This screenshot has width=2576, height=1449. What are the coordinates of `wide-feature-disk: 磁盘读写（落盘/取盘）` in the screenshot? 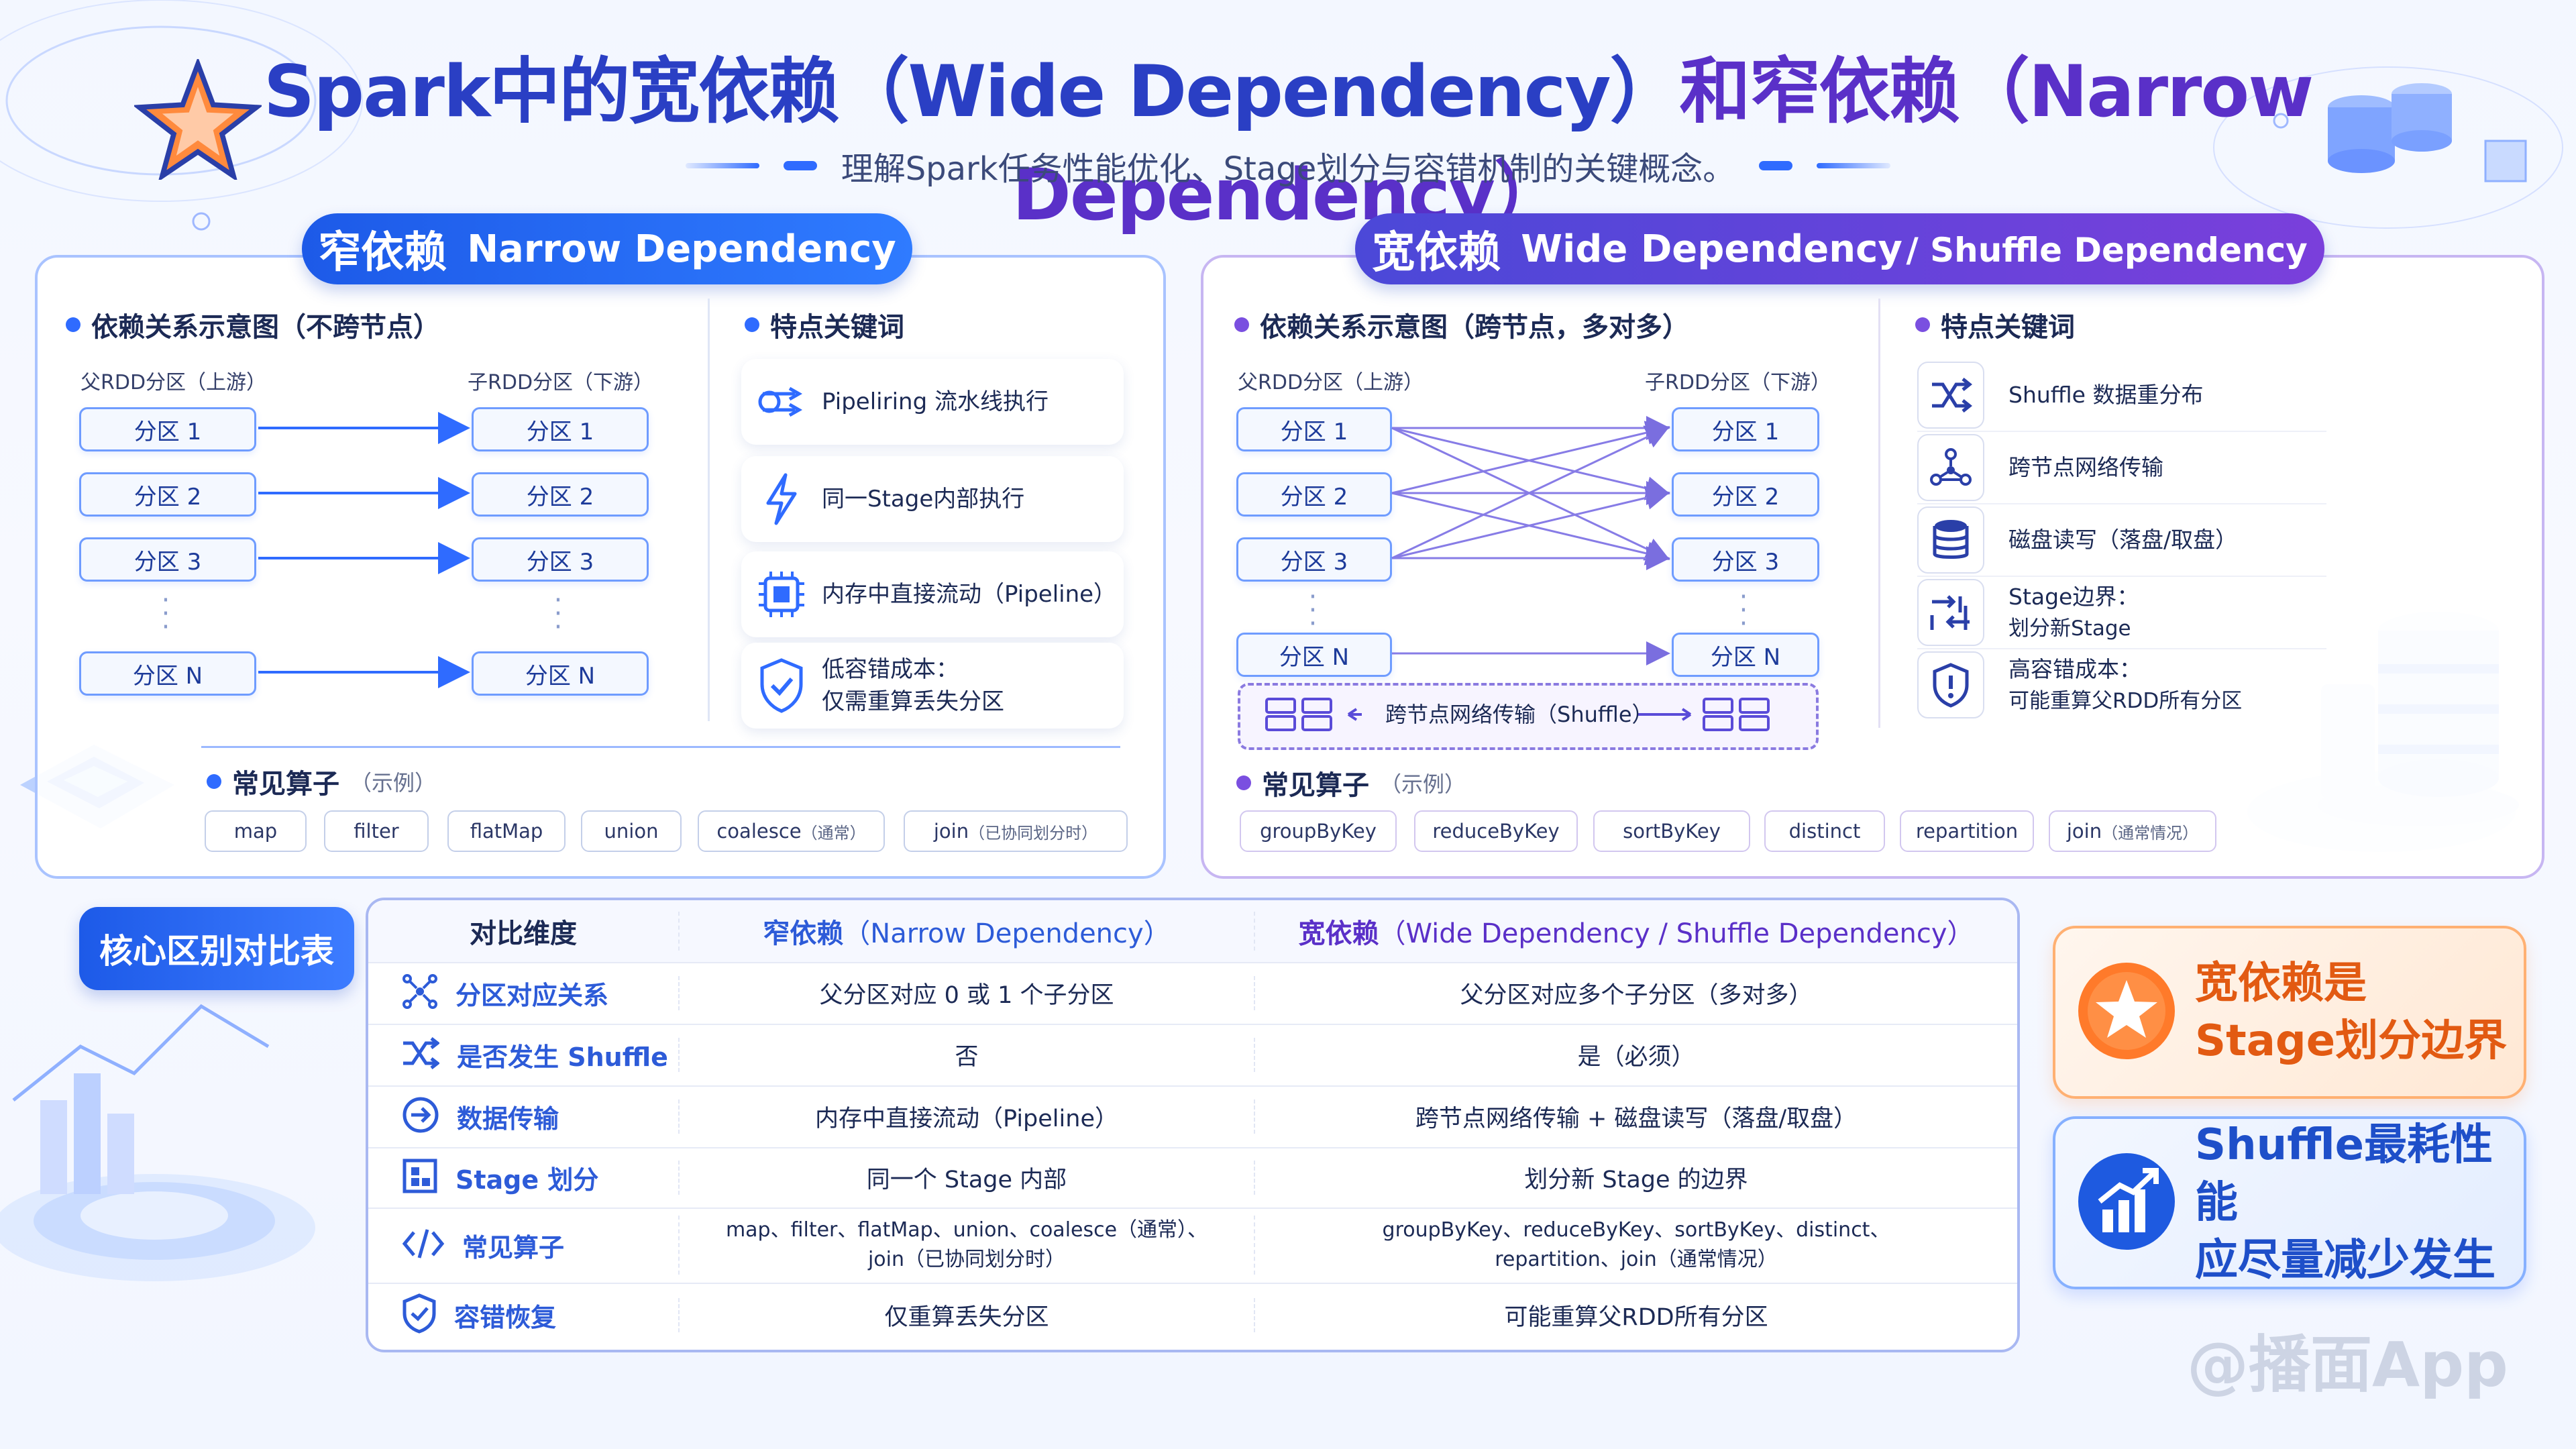 It's located at (2121, 540).